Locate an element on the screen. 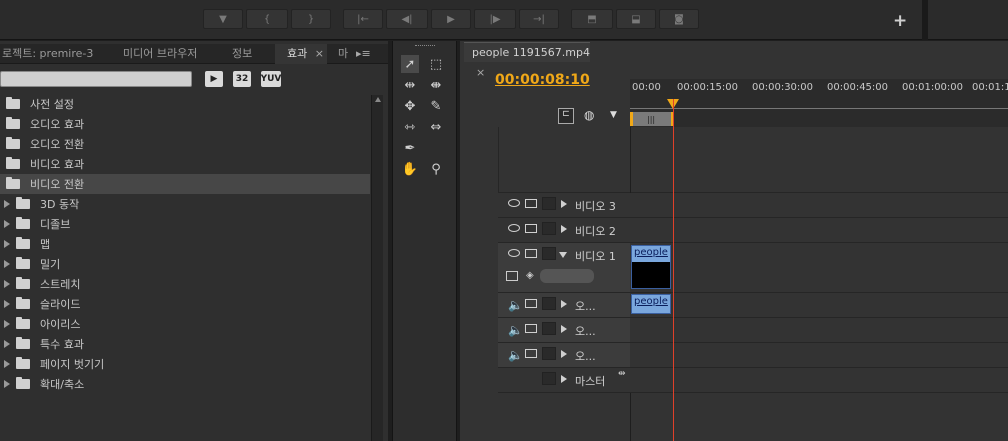 Image resolution: width=1008 pixels, height=441 pixels. effects-tree-item: 아이리스 is located at coordinates (185, 324).